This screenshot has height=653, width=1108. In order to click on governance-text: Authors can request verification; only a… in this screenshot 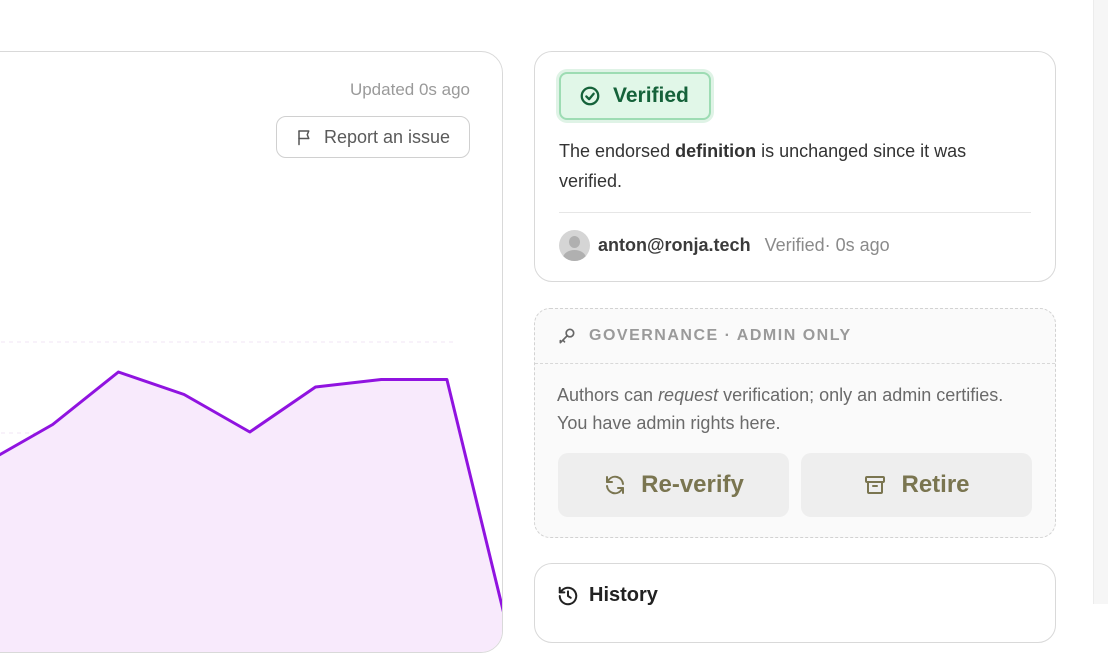, I will do `click(797, 409)`.